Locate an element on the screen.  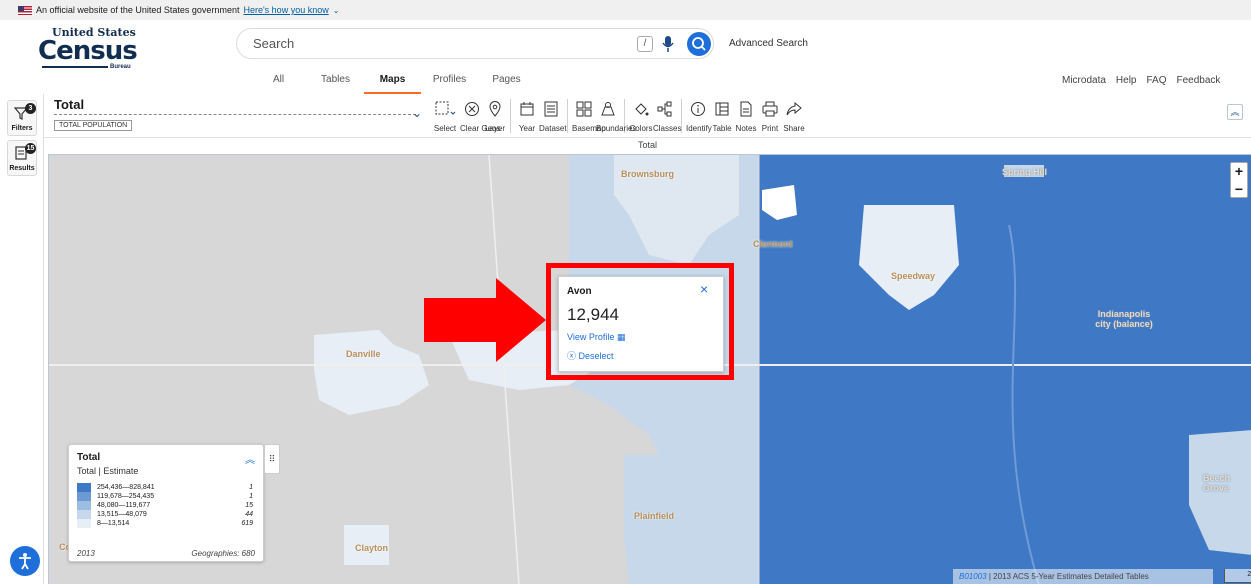
basemap-tool: Basemap is located at coordinates (589, 116).